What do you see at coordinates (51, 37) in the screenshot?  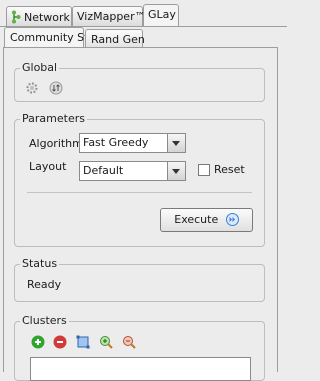 I see `tab-community-str-label: Community Str` at bounding box center [51, 37].